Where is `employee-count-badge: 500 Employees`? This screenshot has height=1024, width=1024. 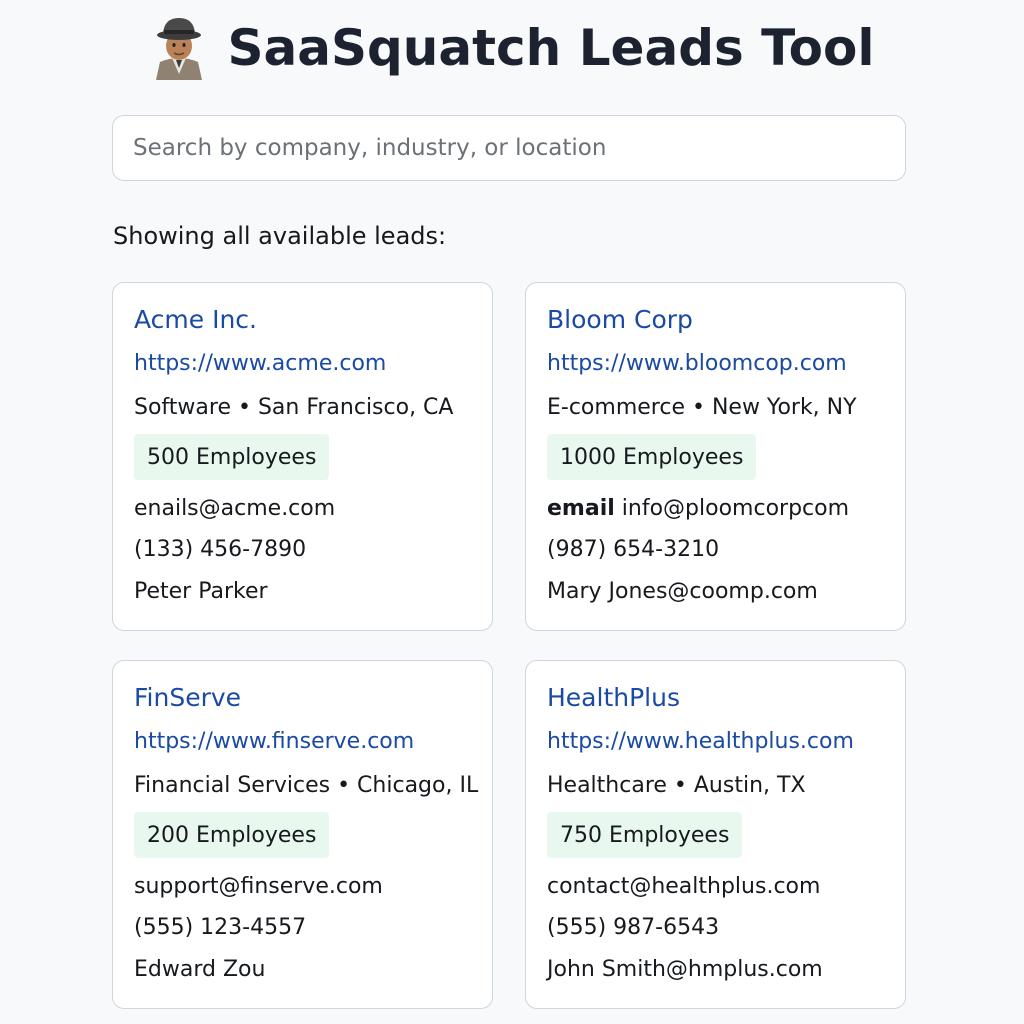 employee-count-badge: 500 Employees is located at coordinates (232, 457).